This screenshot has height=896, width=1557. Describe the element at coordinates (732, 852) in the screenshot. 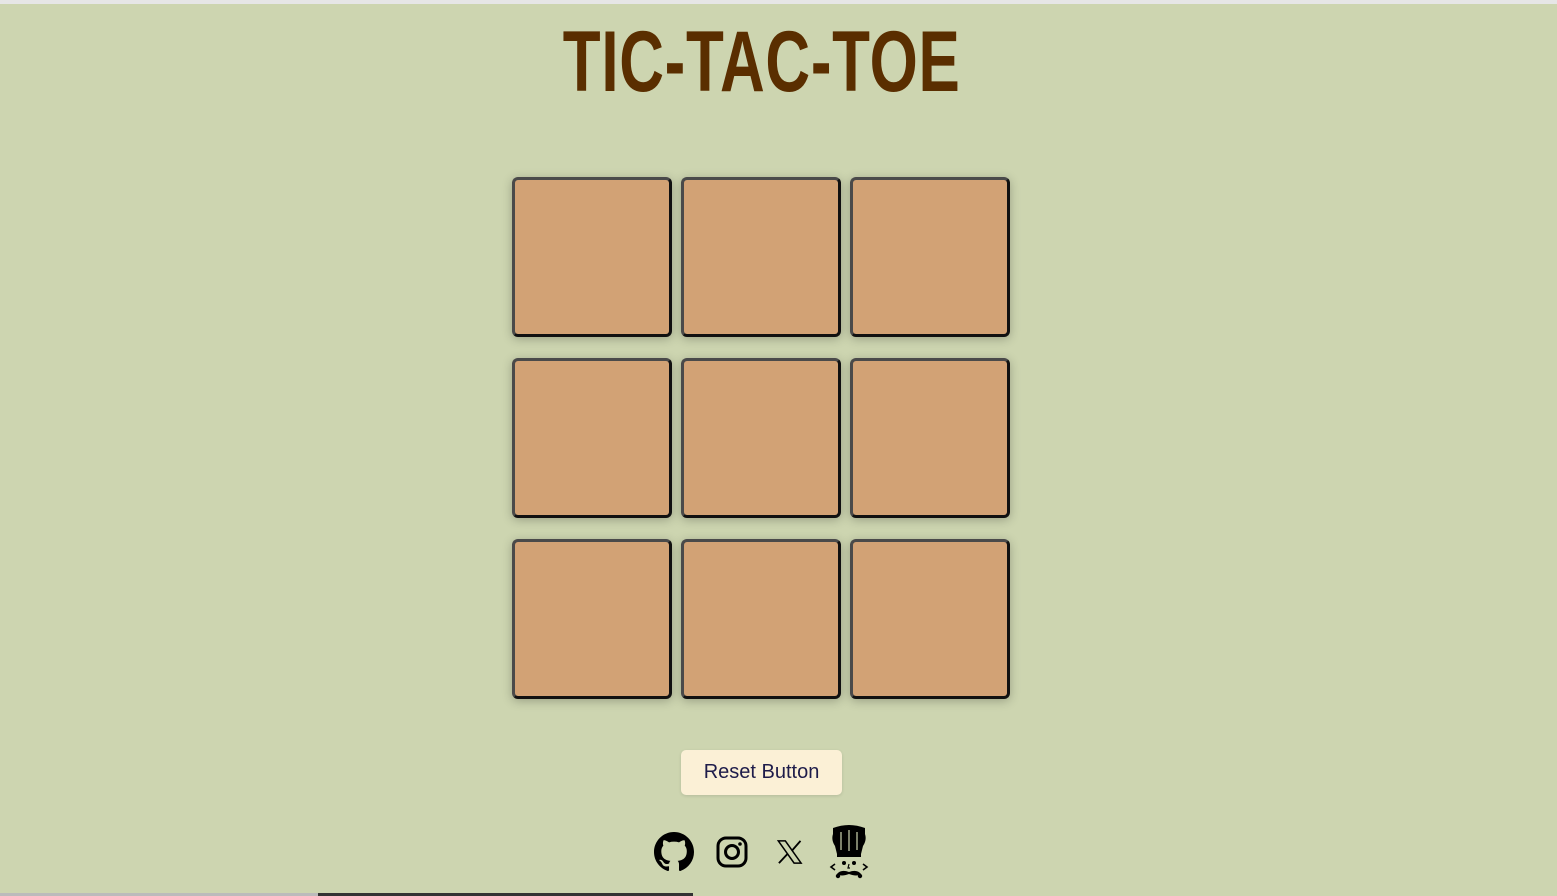

I see `instagram-icon` at that location.